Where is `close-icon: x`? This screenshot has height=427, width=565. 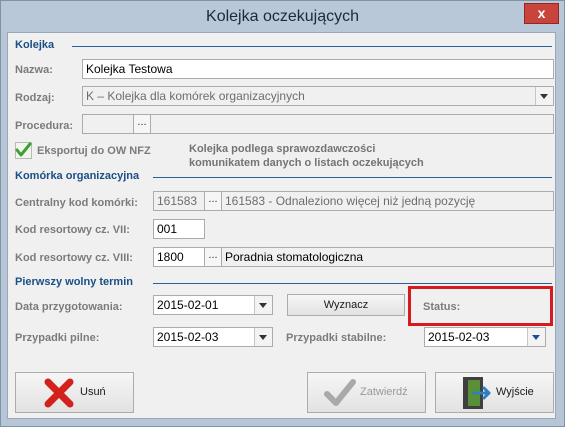
close-icon: x is located at coordinates (541, 13).